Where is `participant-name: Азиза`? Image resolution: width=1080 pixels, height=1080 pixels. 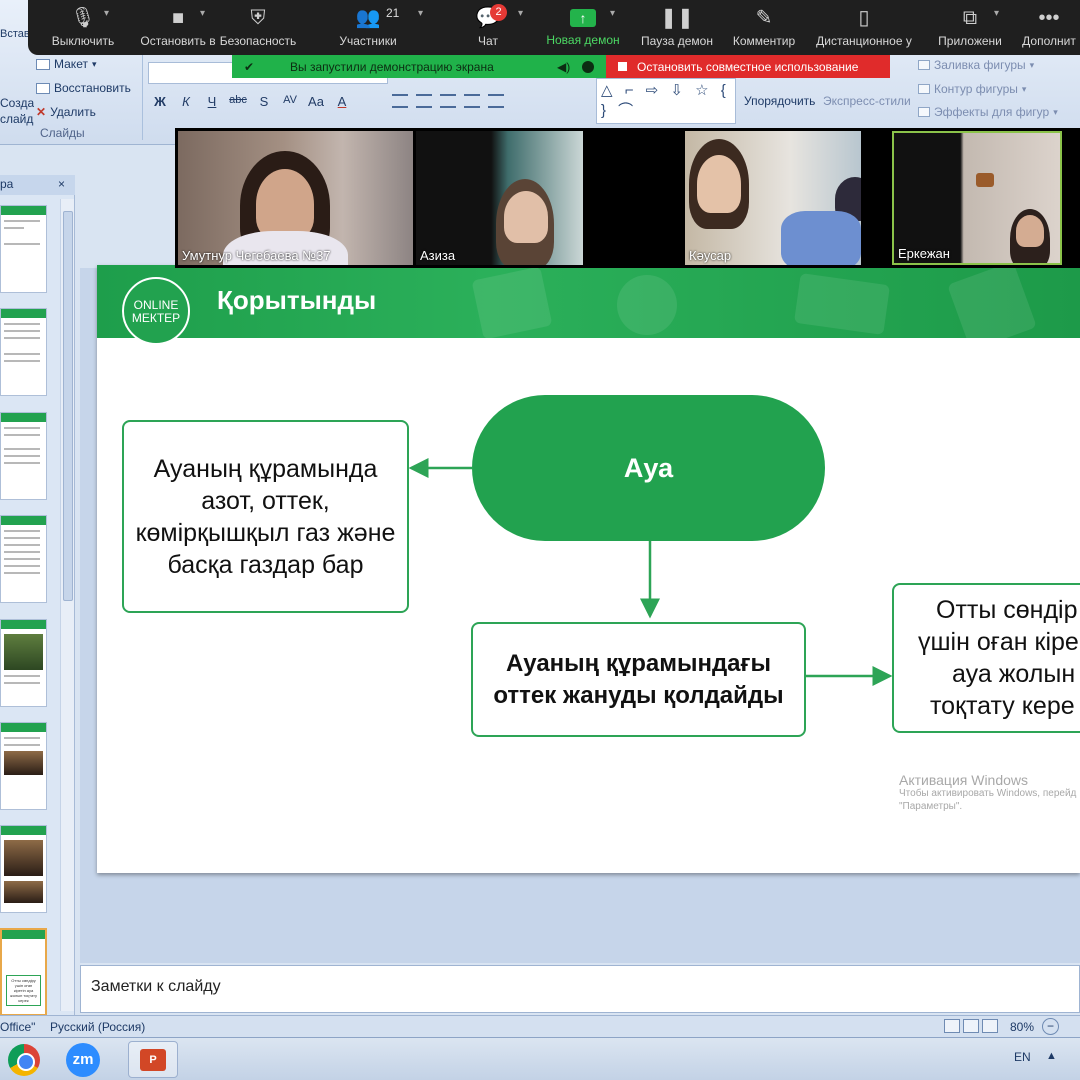
participant-name: Азиза is located at coordinates (438, 255).